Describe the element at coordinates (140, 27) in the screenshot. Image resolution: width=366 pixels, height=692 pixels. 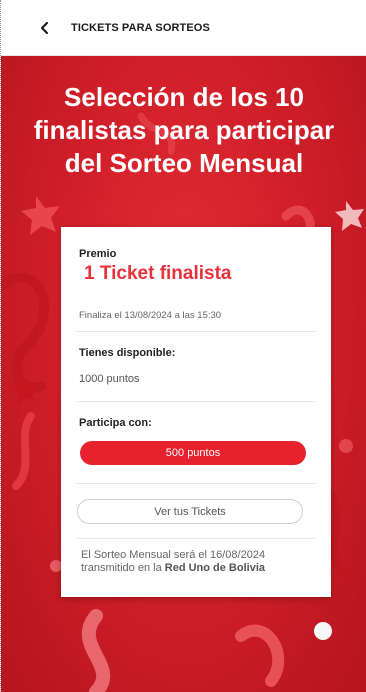
I see `page-title: TICKETS PARA SORTEOS` at that location.